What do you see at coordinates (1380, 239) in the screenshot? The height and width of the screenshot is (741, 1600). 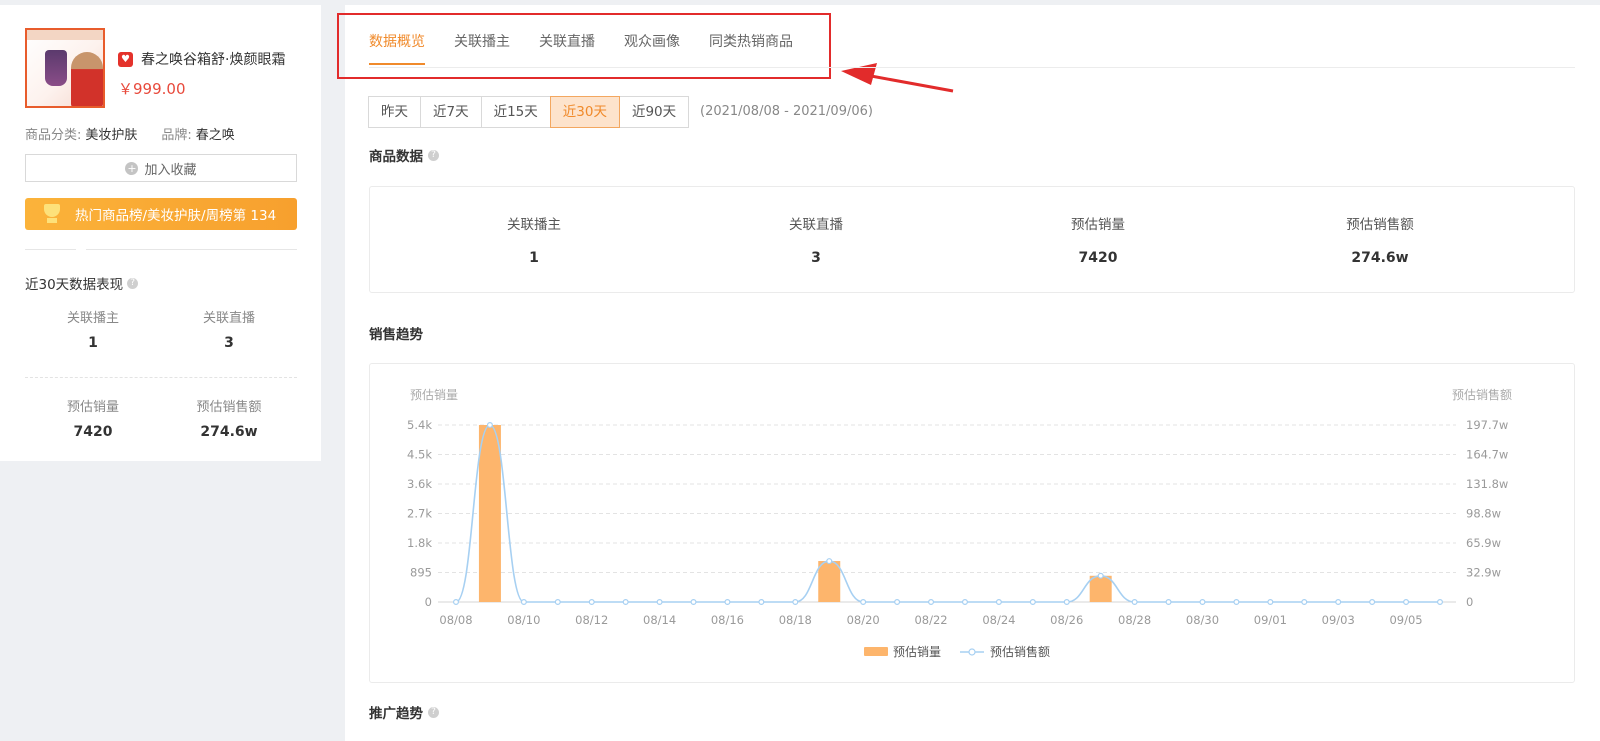 I see `stat-revenue: 预估销售额 274.6w` at bounding box center [1380, 239].